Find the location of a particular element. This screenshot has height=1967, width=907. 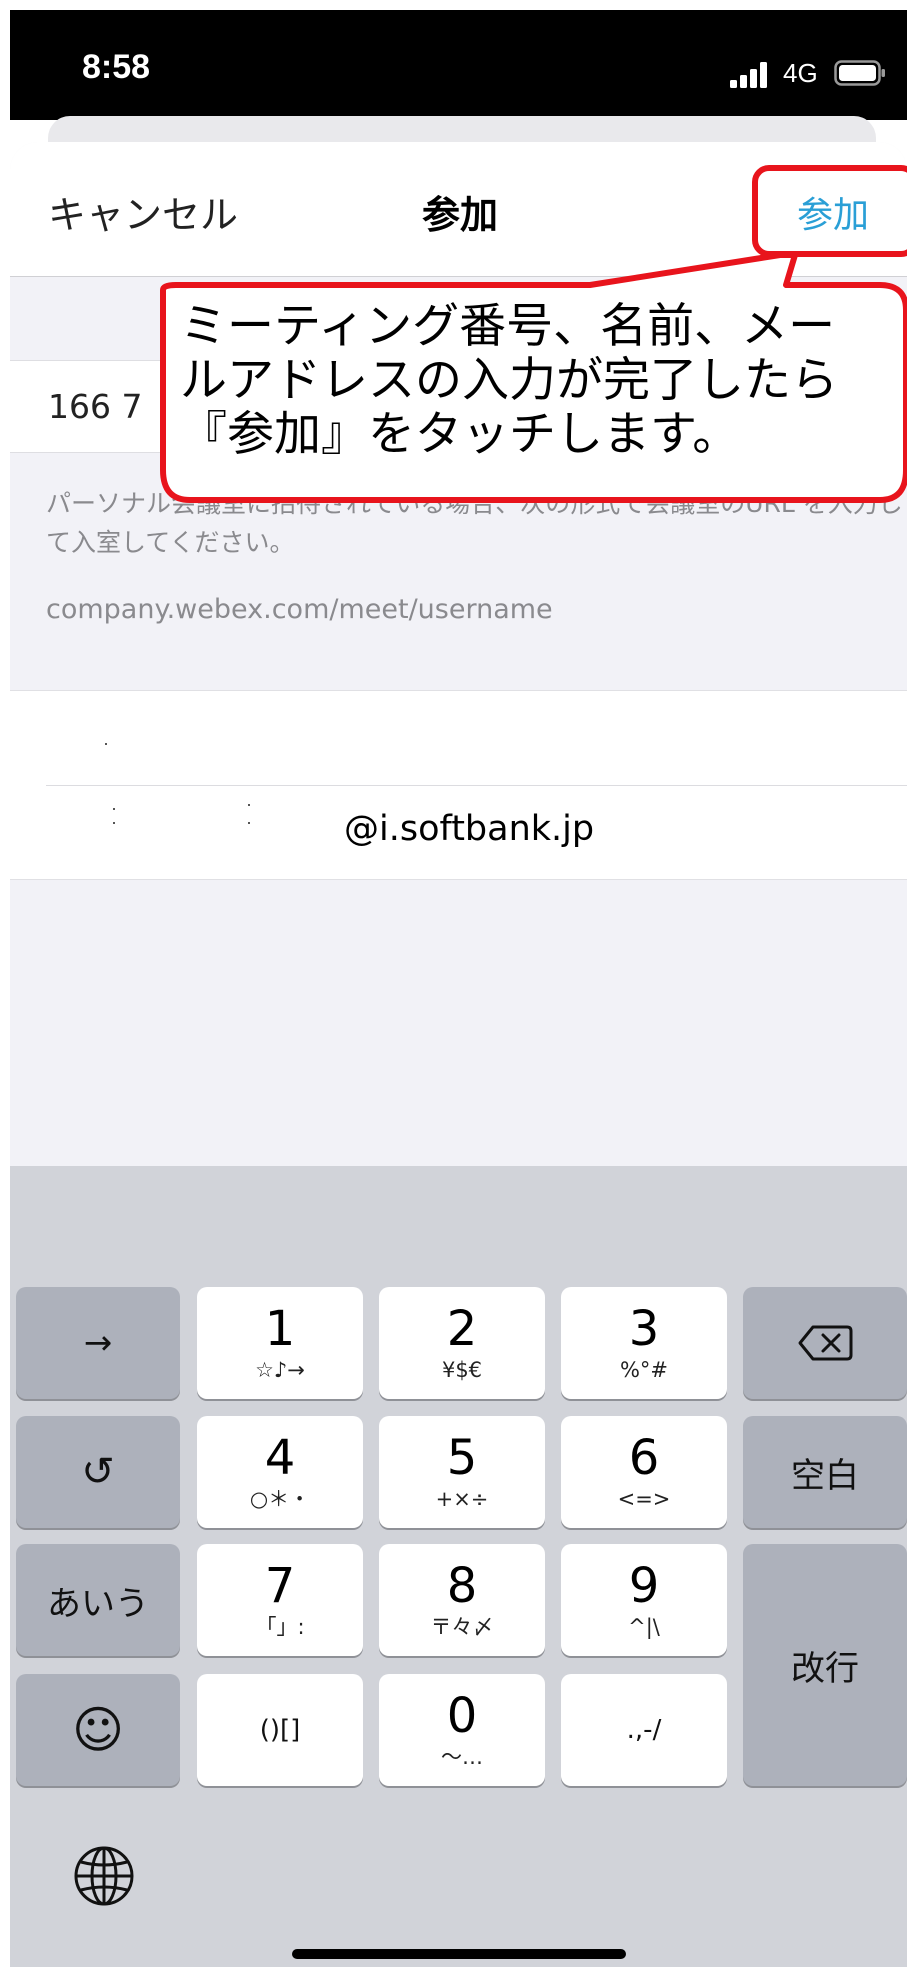

nav-bar: キャンセル 参加 参加 is located at coordinates (458, 209).